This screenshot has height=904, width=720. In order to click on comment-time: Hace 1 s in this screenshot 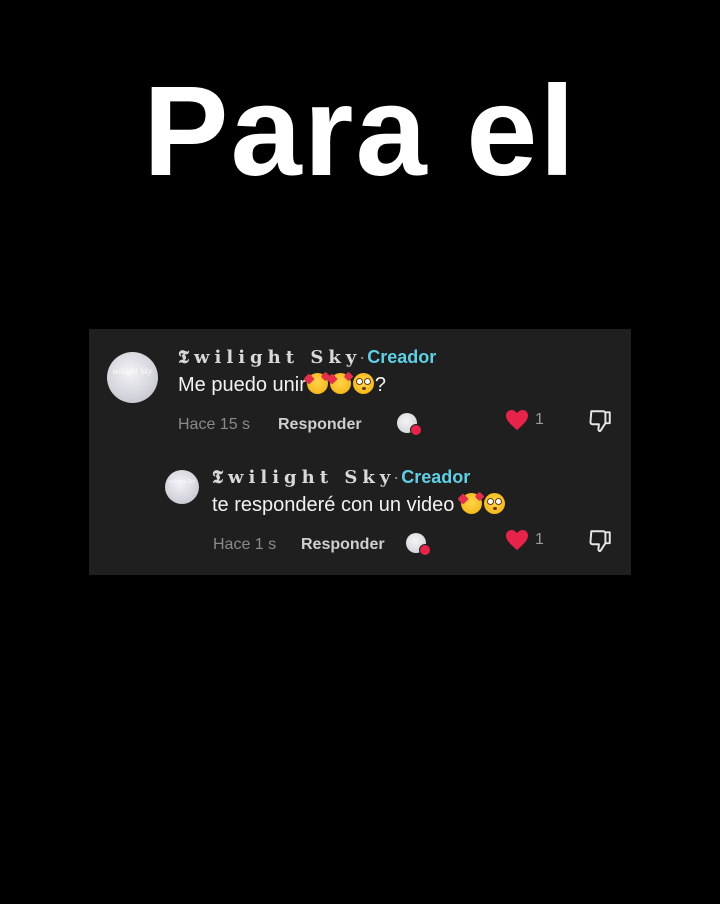, I will do `click(245, 544)`.